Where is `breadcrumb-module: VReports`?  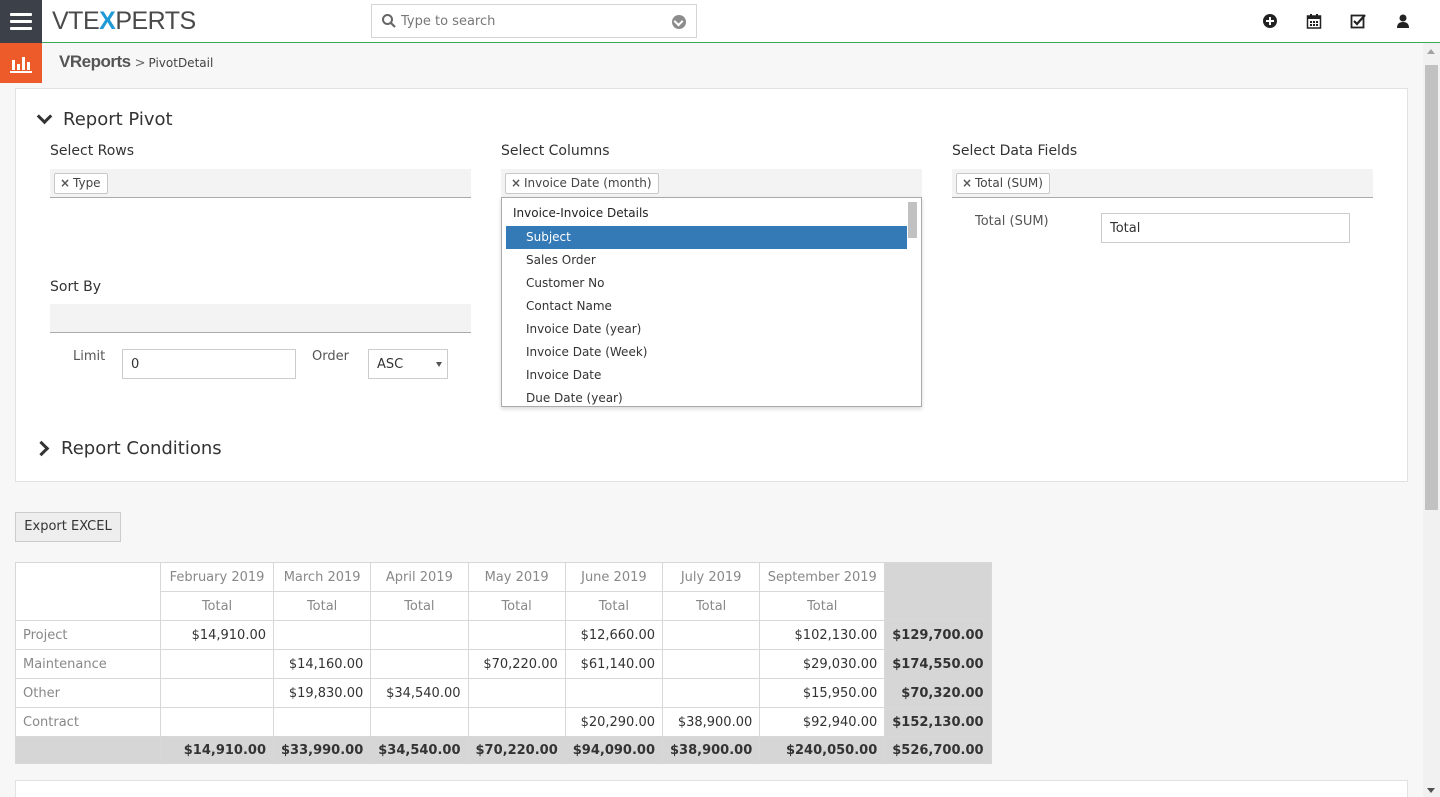 breadcrumb-module: VReports is located at coordinates (95, 61).